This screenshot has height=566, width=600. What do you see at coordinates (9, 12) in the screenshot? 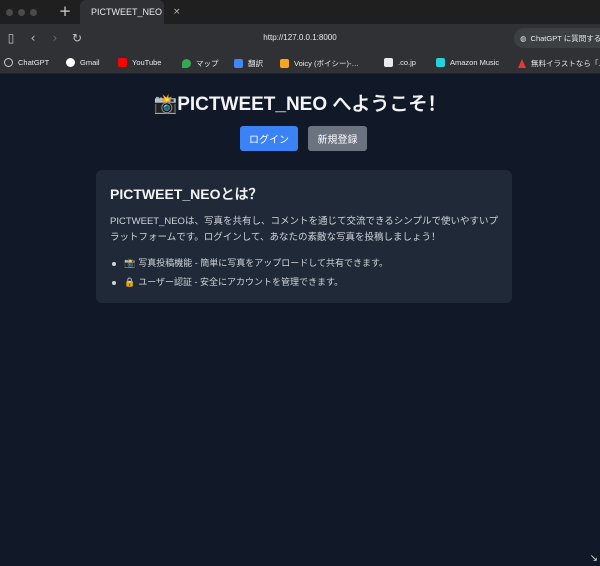
I see `close-window-dot` at bounding box center [9, 12].